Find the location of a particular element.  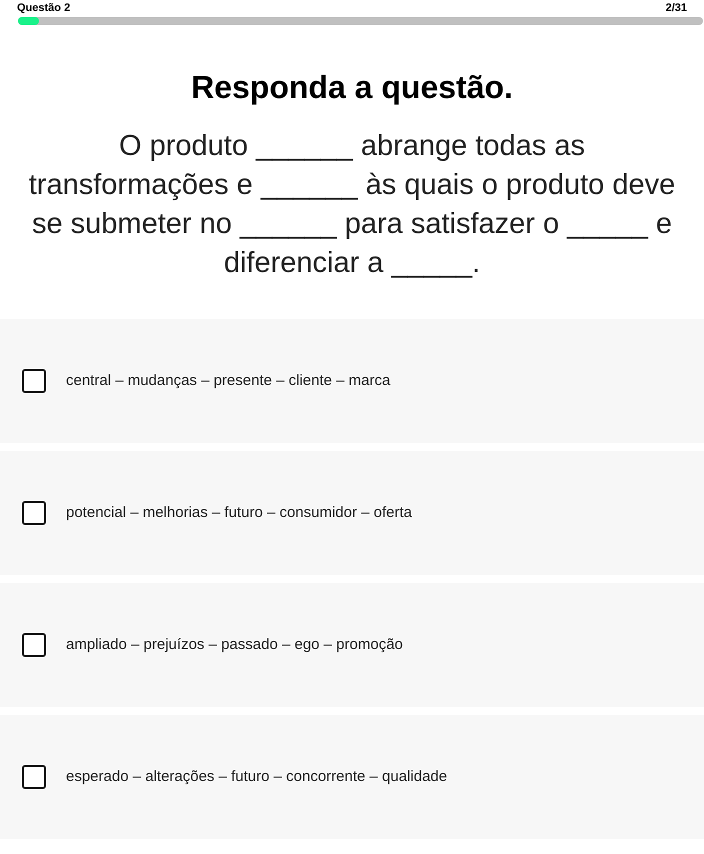

option-text: esperado – alterações – futuro – concorrente – qualidade is located at coordinates (257, 776).